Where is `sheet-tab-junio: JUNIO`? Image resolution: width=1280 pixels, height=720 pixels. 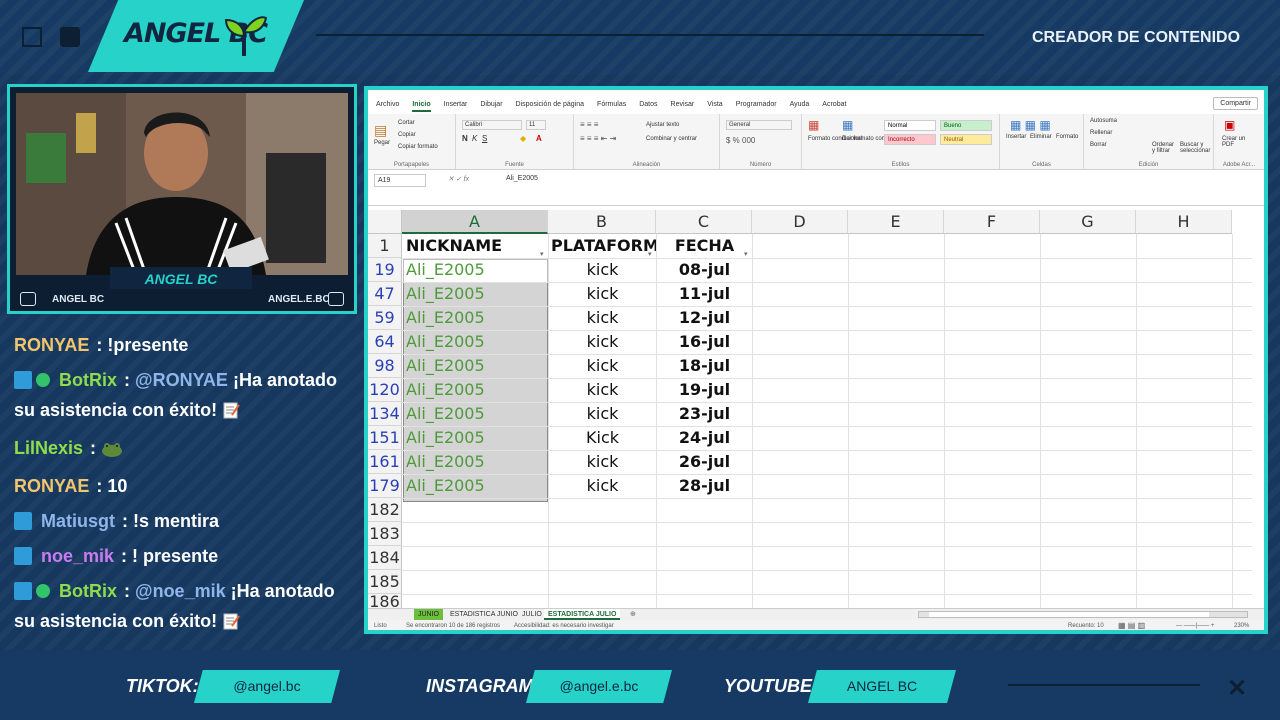
sheet-tab-junio: JUNIO is located at coordinates (428, 614).